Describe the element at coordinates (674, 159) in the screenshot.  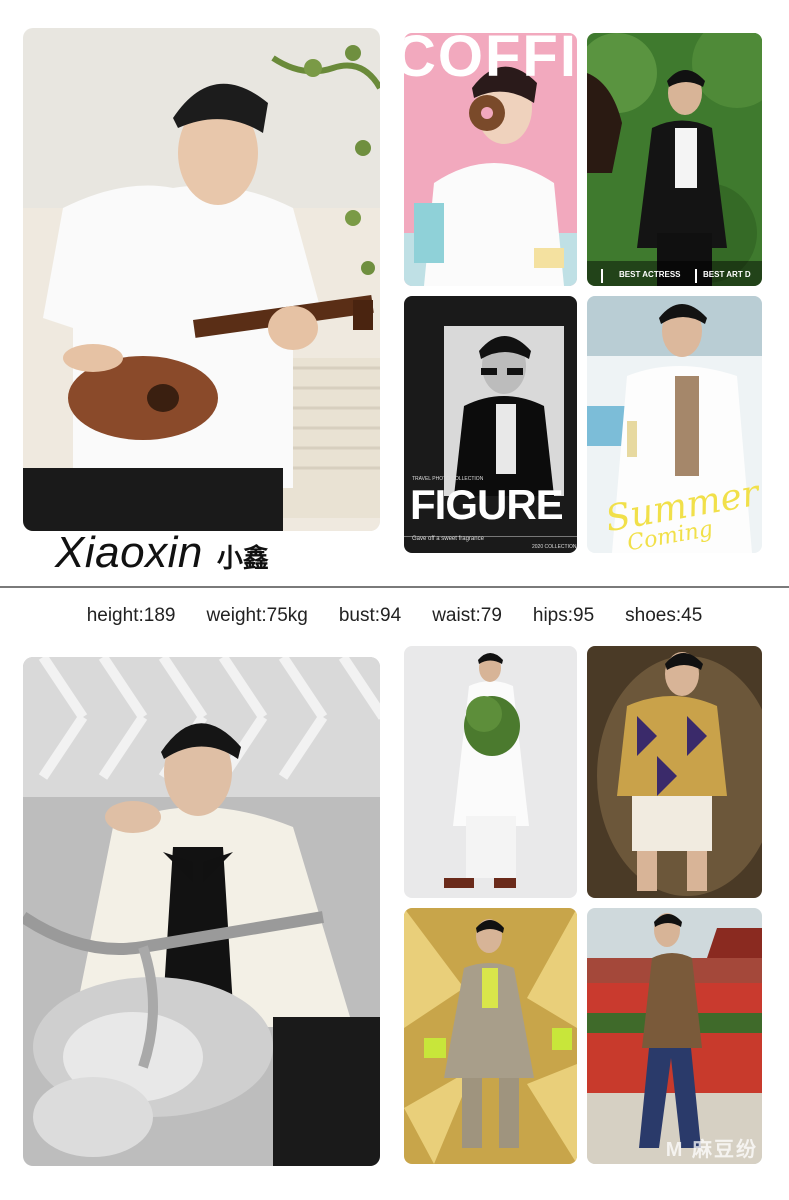
I see `photo-horse: BEST ACTRESS BEST ART D` at that location.